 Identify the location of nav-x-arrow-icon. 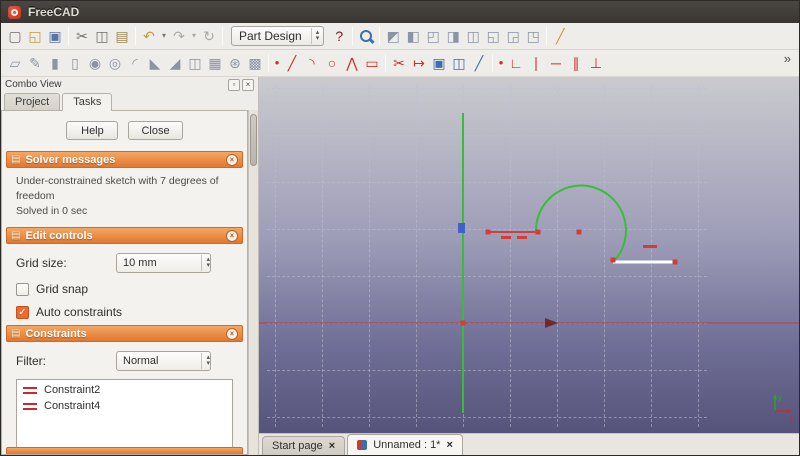
(789, 411).